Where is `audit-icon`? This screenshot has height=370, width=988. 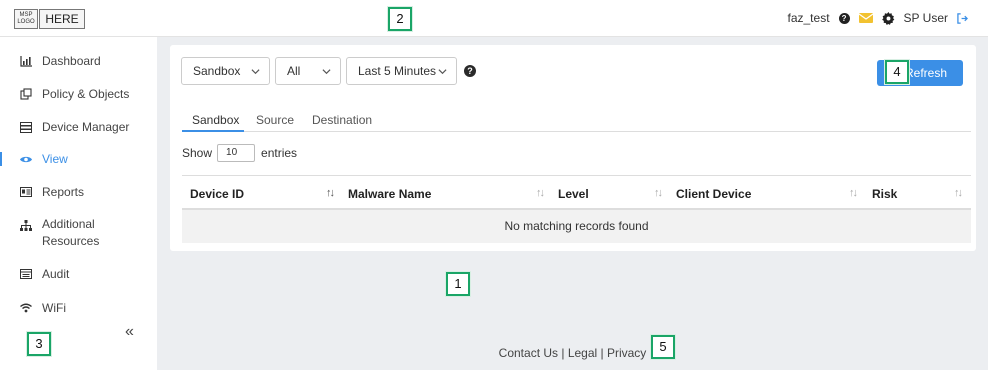
audit-icon is located at coordinates (26, 274).